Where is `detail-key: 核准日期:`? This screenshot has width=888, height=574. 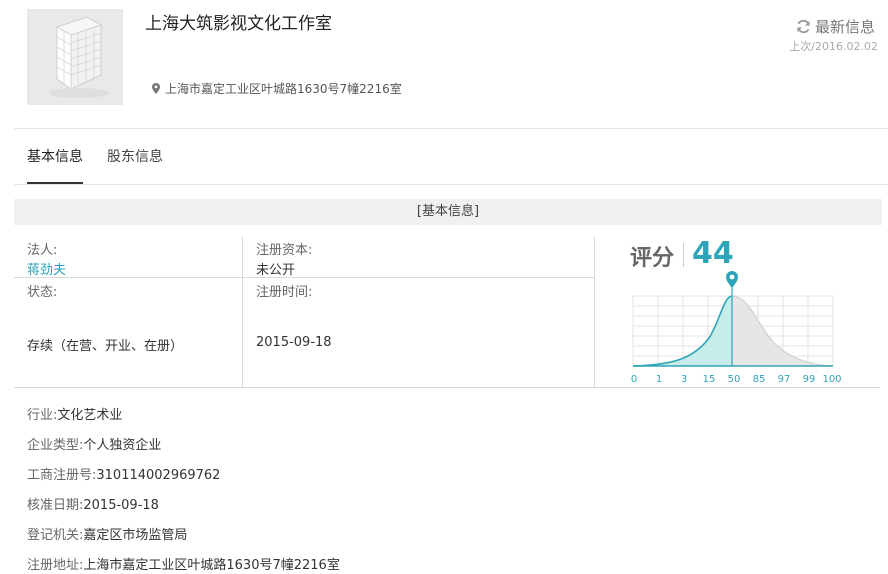 detail-key: 核准日期: is located at coordinates (55, 505).